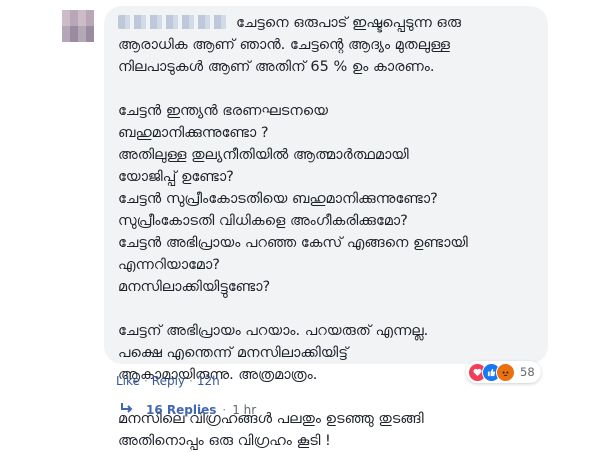  I want to click on comment-line: ബഹുമാനിക്കുന്നുണ്ടോ ?, so click(193, 133).